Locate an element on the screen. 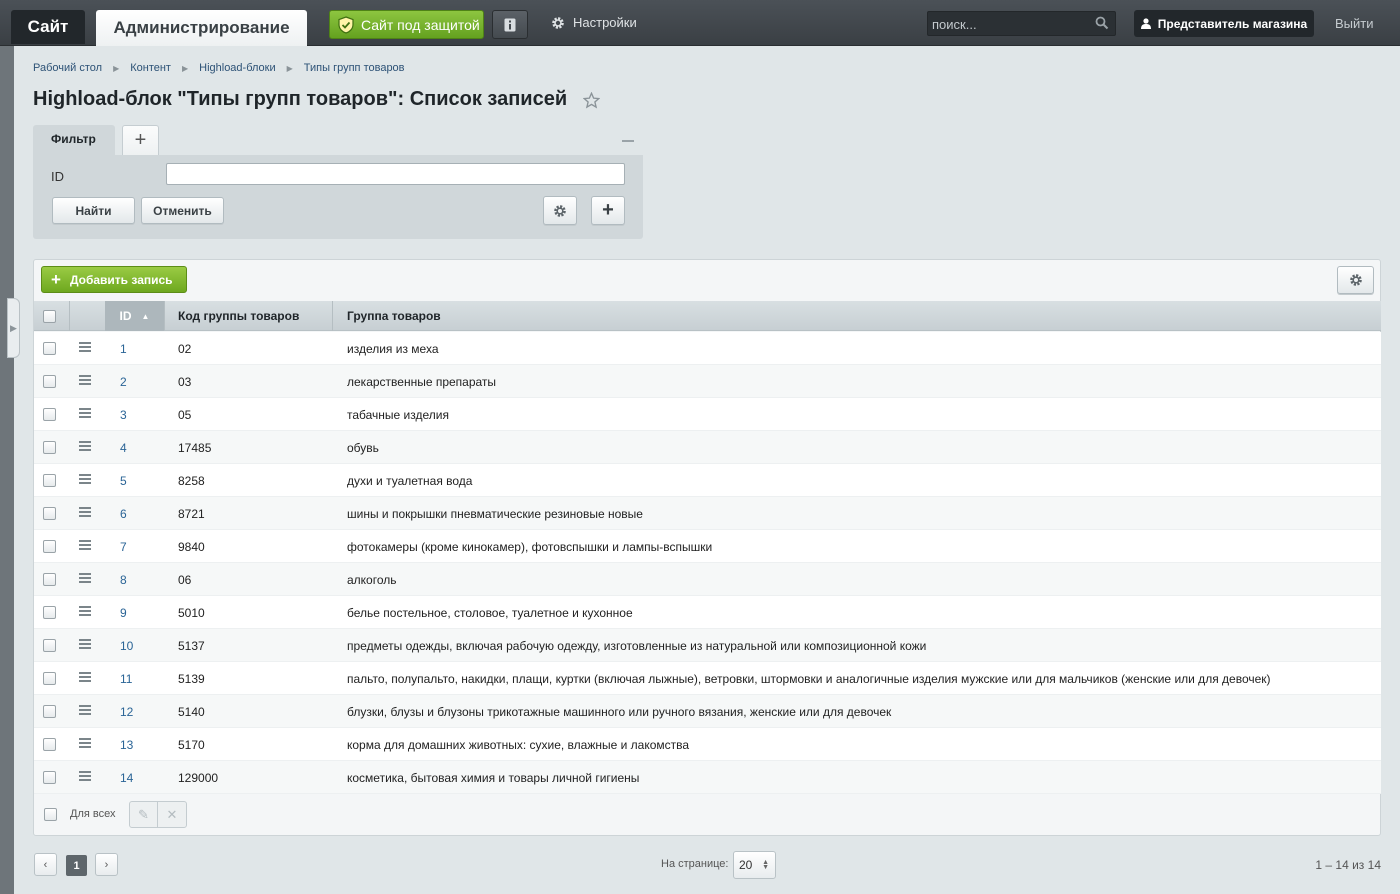 The width and height of the screenshot is (1400, 894). row-id-link: 11 is located at coordinates (126, 679).